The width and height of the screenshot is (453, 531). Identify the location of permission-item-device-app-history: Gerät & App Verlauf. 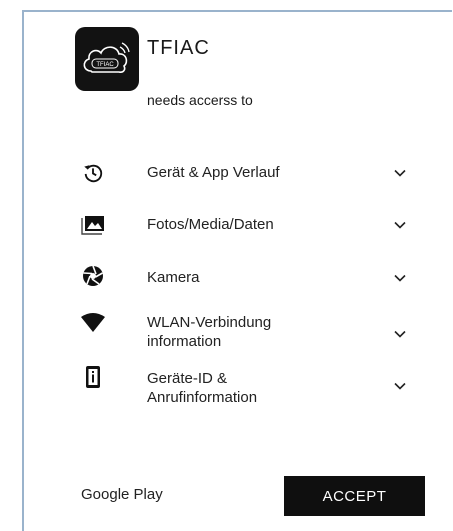
(250, 174).